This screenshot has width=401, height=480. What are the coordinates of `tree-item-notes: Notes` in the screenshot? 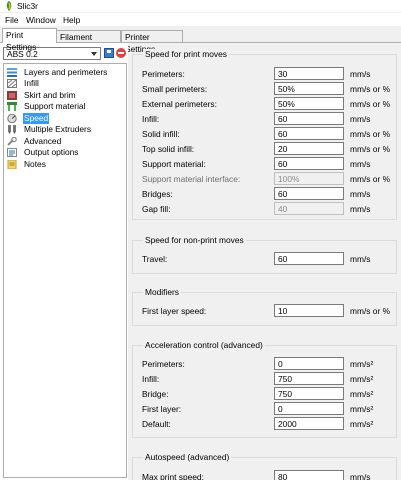 It's located at (66, 164).